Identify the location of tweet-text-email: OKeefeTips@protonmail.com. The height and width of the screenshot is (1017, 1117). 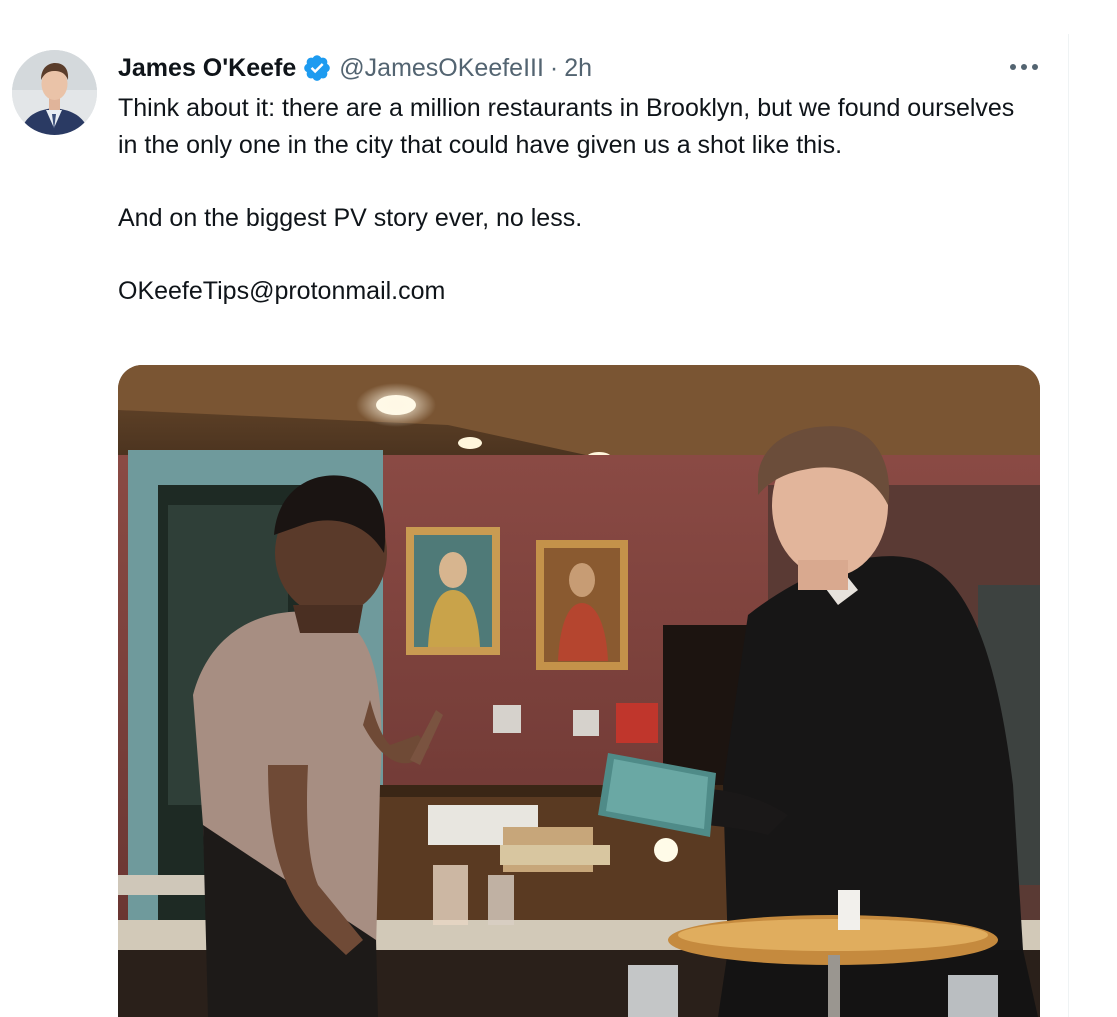
(568, 291).